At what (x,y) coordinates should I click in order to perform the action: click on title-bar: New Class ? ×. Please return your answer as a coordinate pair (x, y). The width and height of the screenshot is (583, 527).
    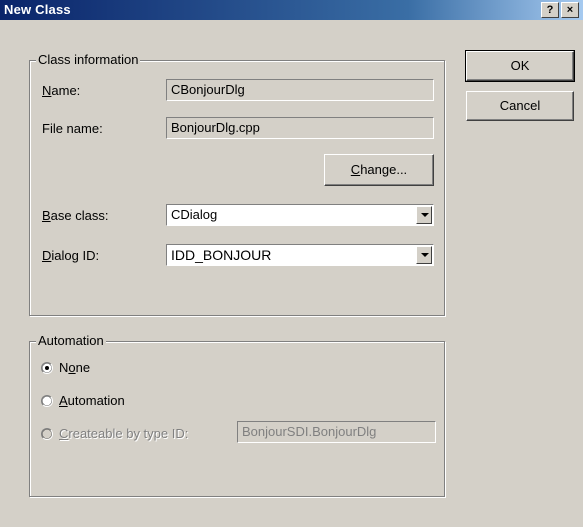
    Looking at the image, I should click on (291, 10).